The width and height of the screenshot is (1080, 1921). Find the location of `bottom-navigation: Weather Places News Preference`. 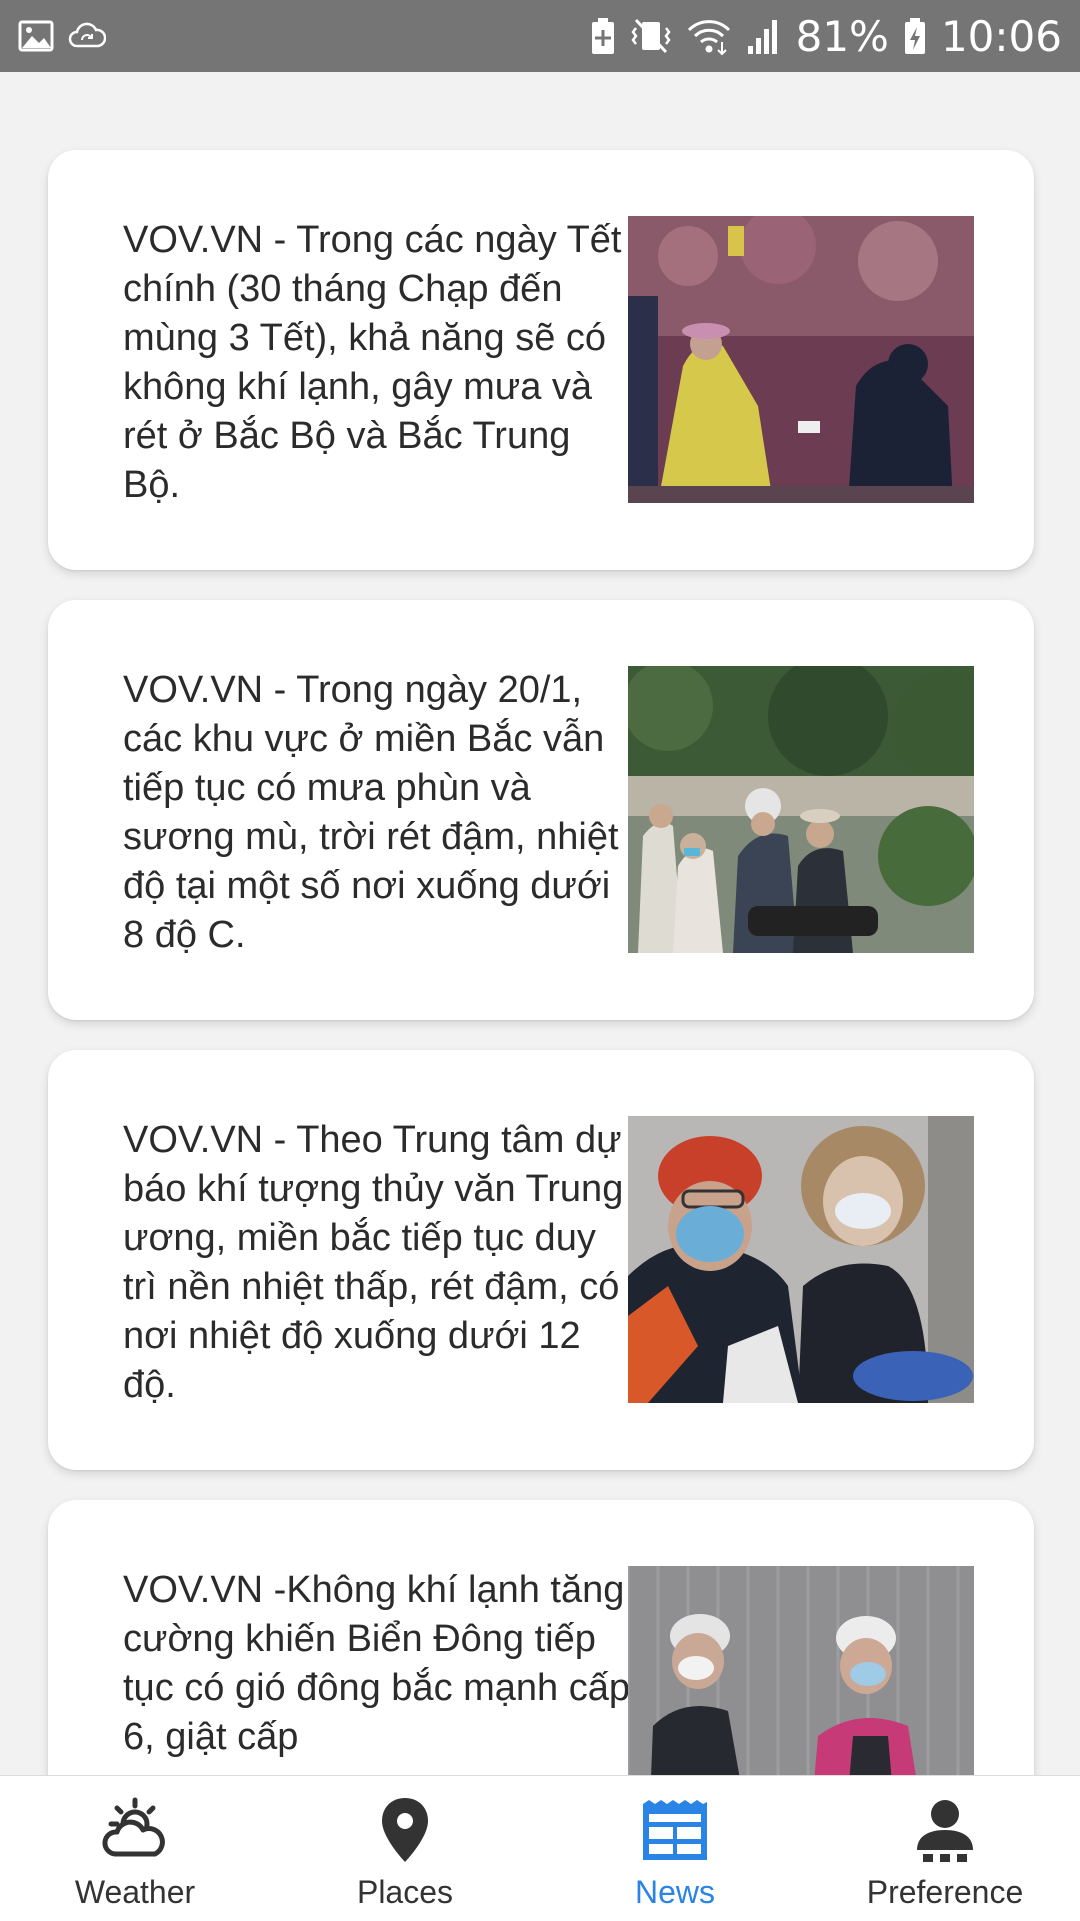

bottom-navigation: Weather Places News Preference is located at coordinates (540, 1848).